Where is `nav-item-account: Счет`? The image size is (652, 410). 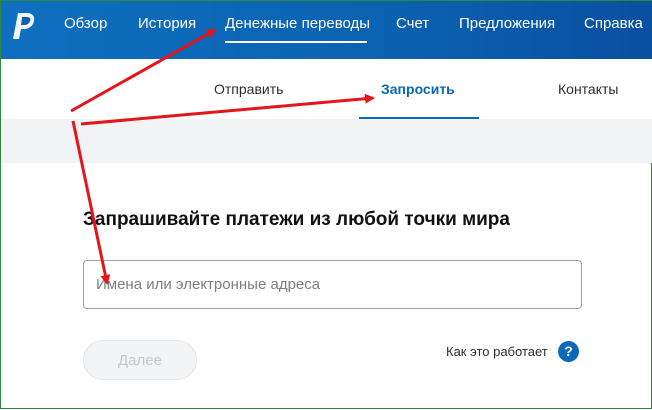 nav-item-account: Счет is located at coordinates (412, 23).